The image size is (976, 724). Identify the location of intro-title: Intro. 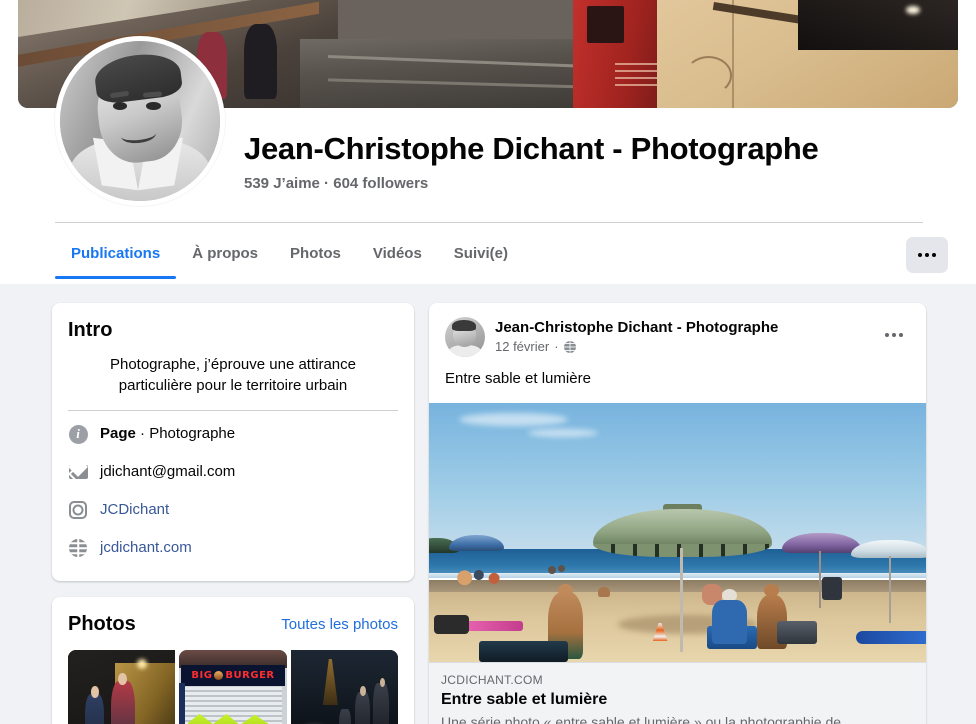
(90, 330).